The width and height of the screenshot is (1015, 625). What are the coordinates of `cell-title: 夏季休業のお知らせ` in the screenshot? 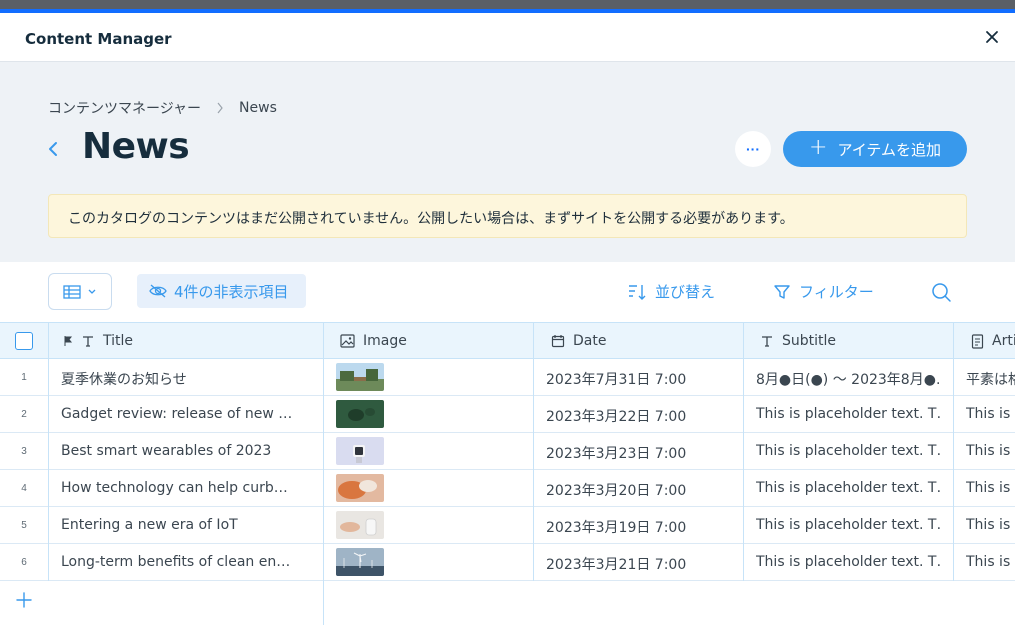 It's located at (186, 379).